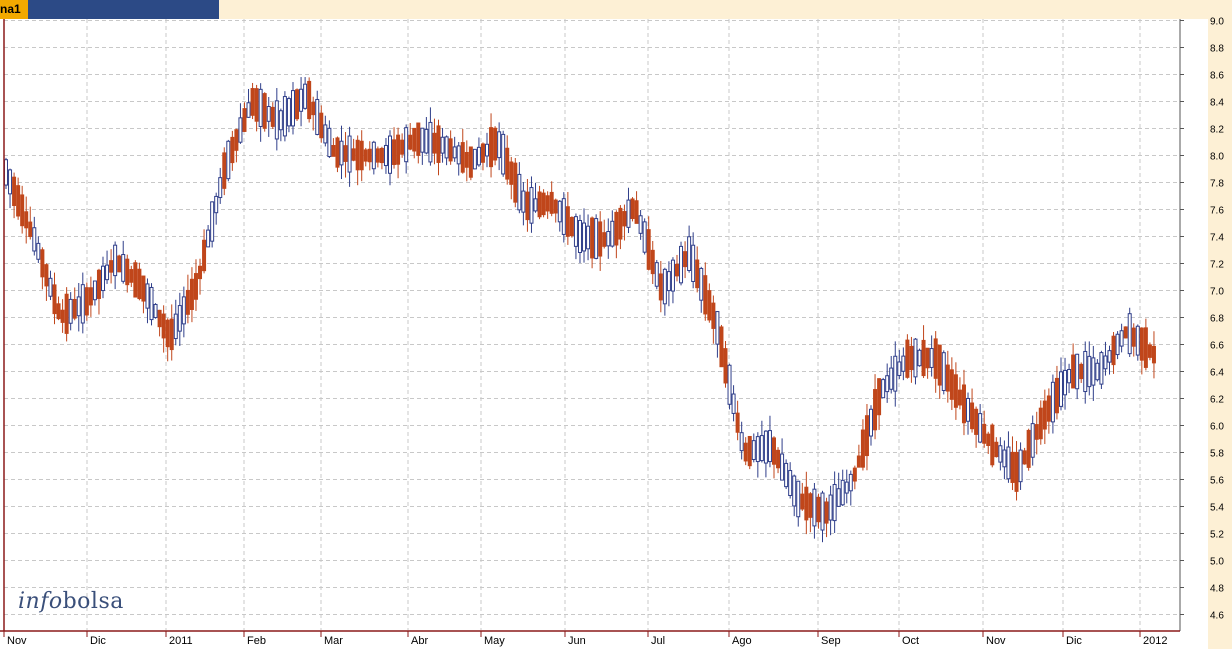  What do you see at coordinates (1217, 49) in the screenshot?
I see `y-tick-label: 8.8` at bounding box center [1217, 49].